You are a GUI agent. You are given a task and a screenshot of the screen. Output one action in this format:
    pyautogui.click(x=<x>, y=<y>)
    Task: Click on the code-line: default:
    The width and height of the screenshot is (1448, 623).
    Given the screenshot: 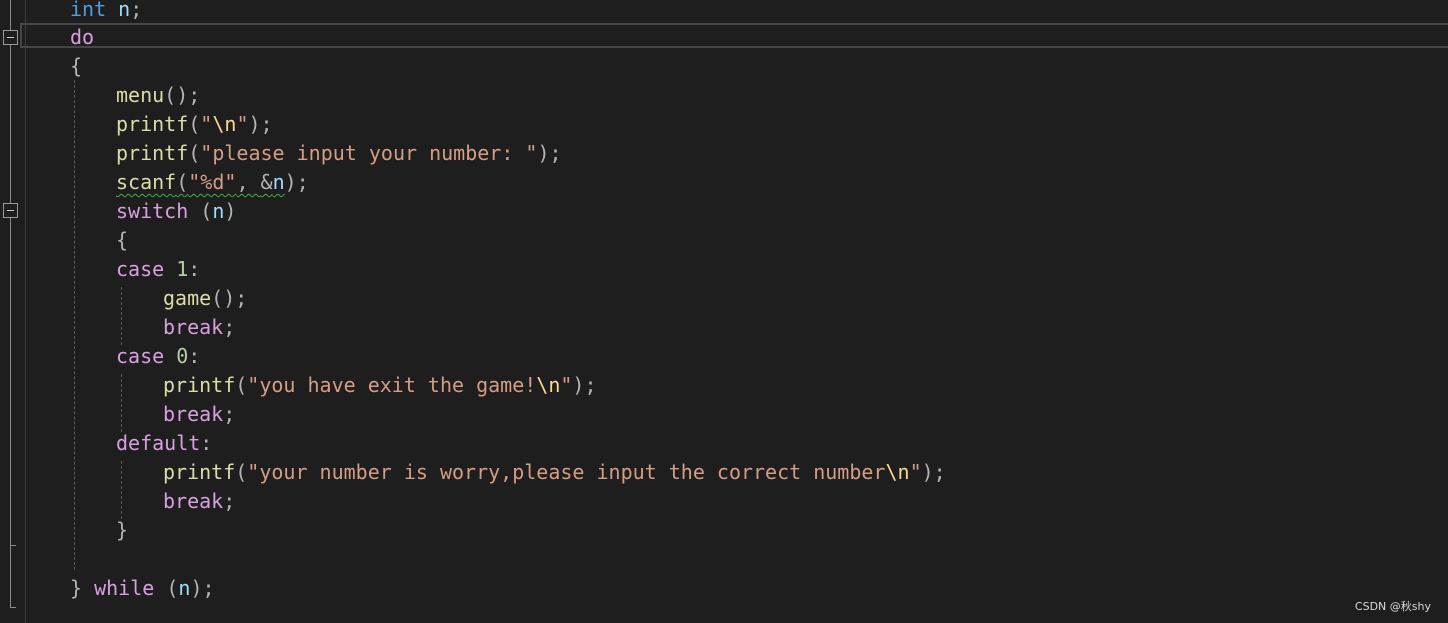 What is the action you would take?
    pyautogui.click(x=164, y=443)
    